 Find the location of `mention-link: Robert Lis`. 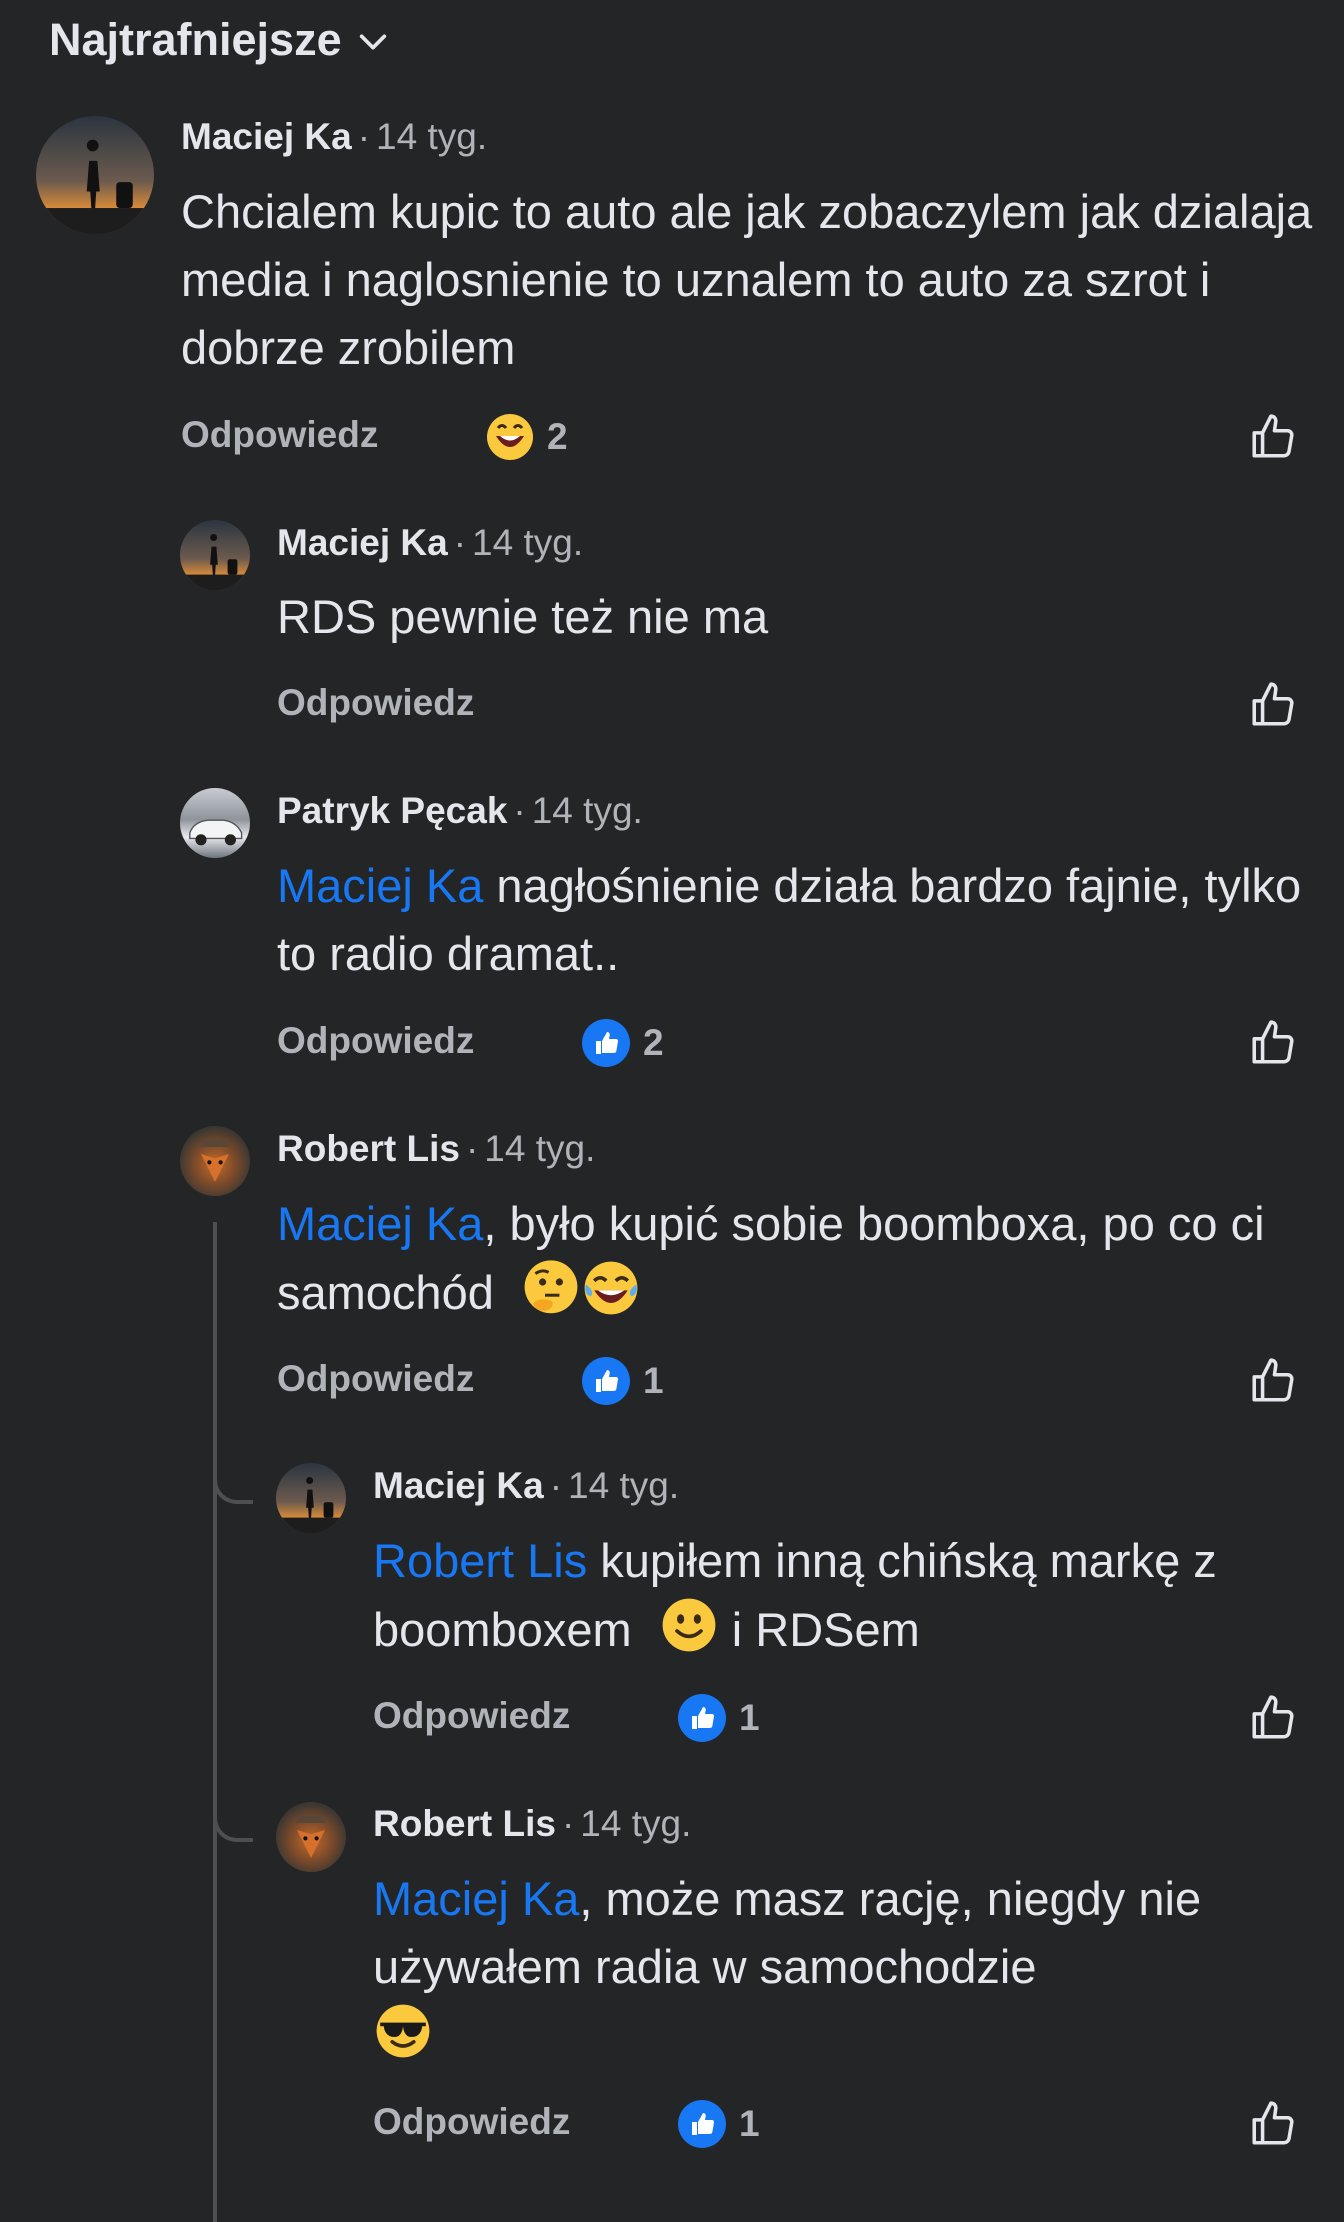

mention-link: Robert Lis is located at coordinates (480, 1560).